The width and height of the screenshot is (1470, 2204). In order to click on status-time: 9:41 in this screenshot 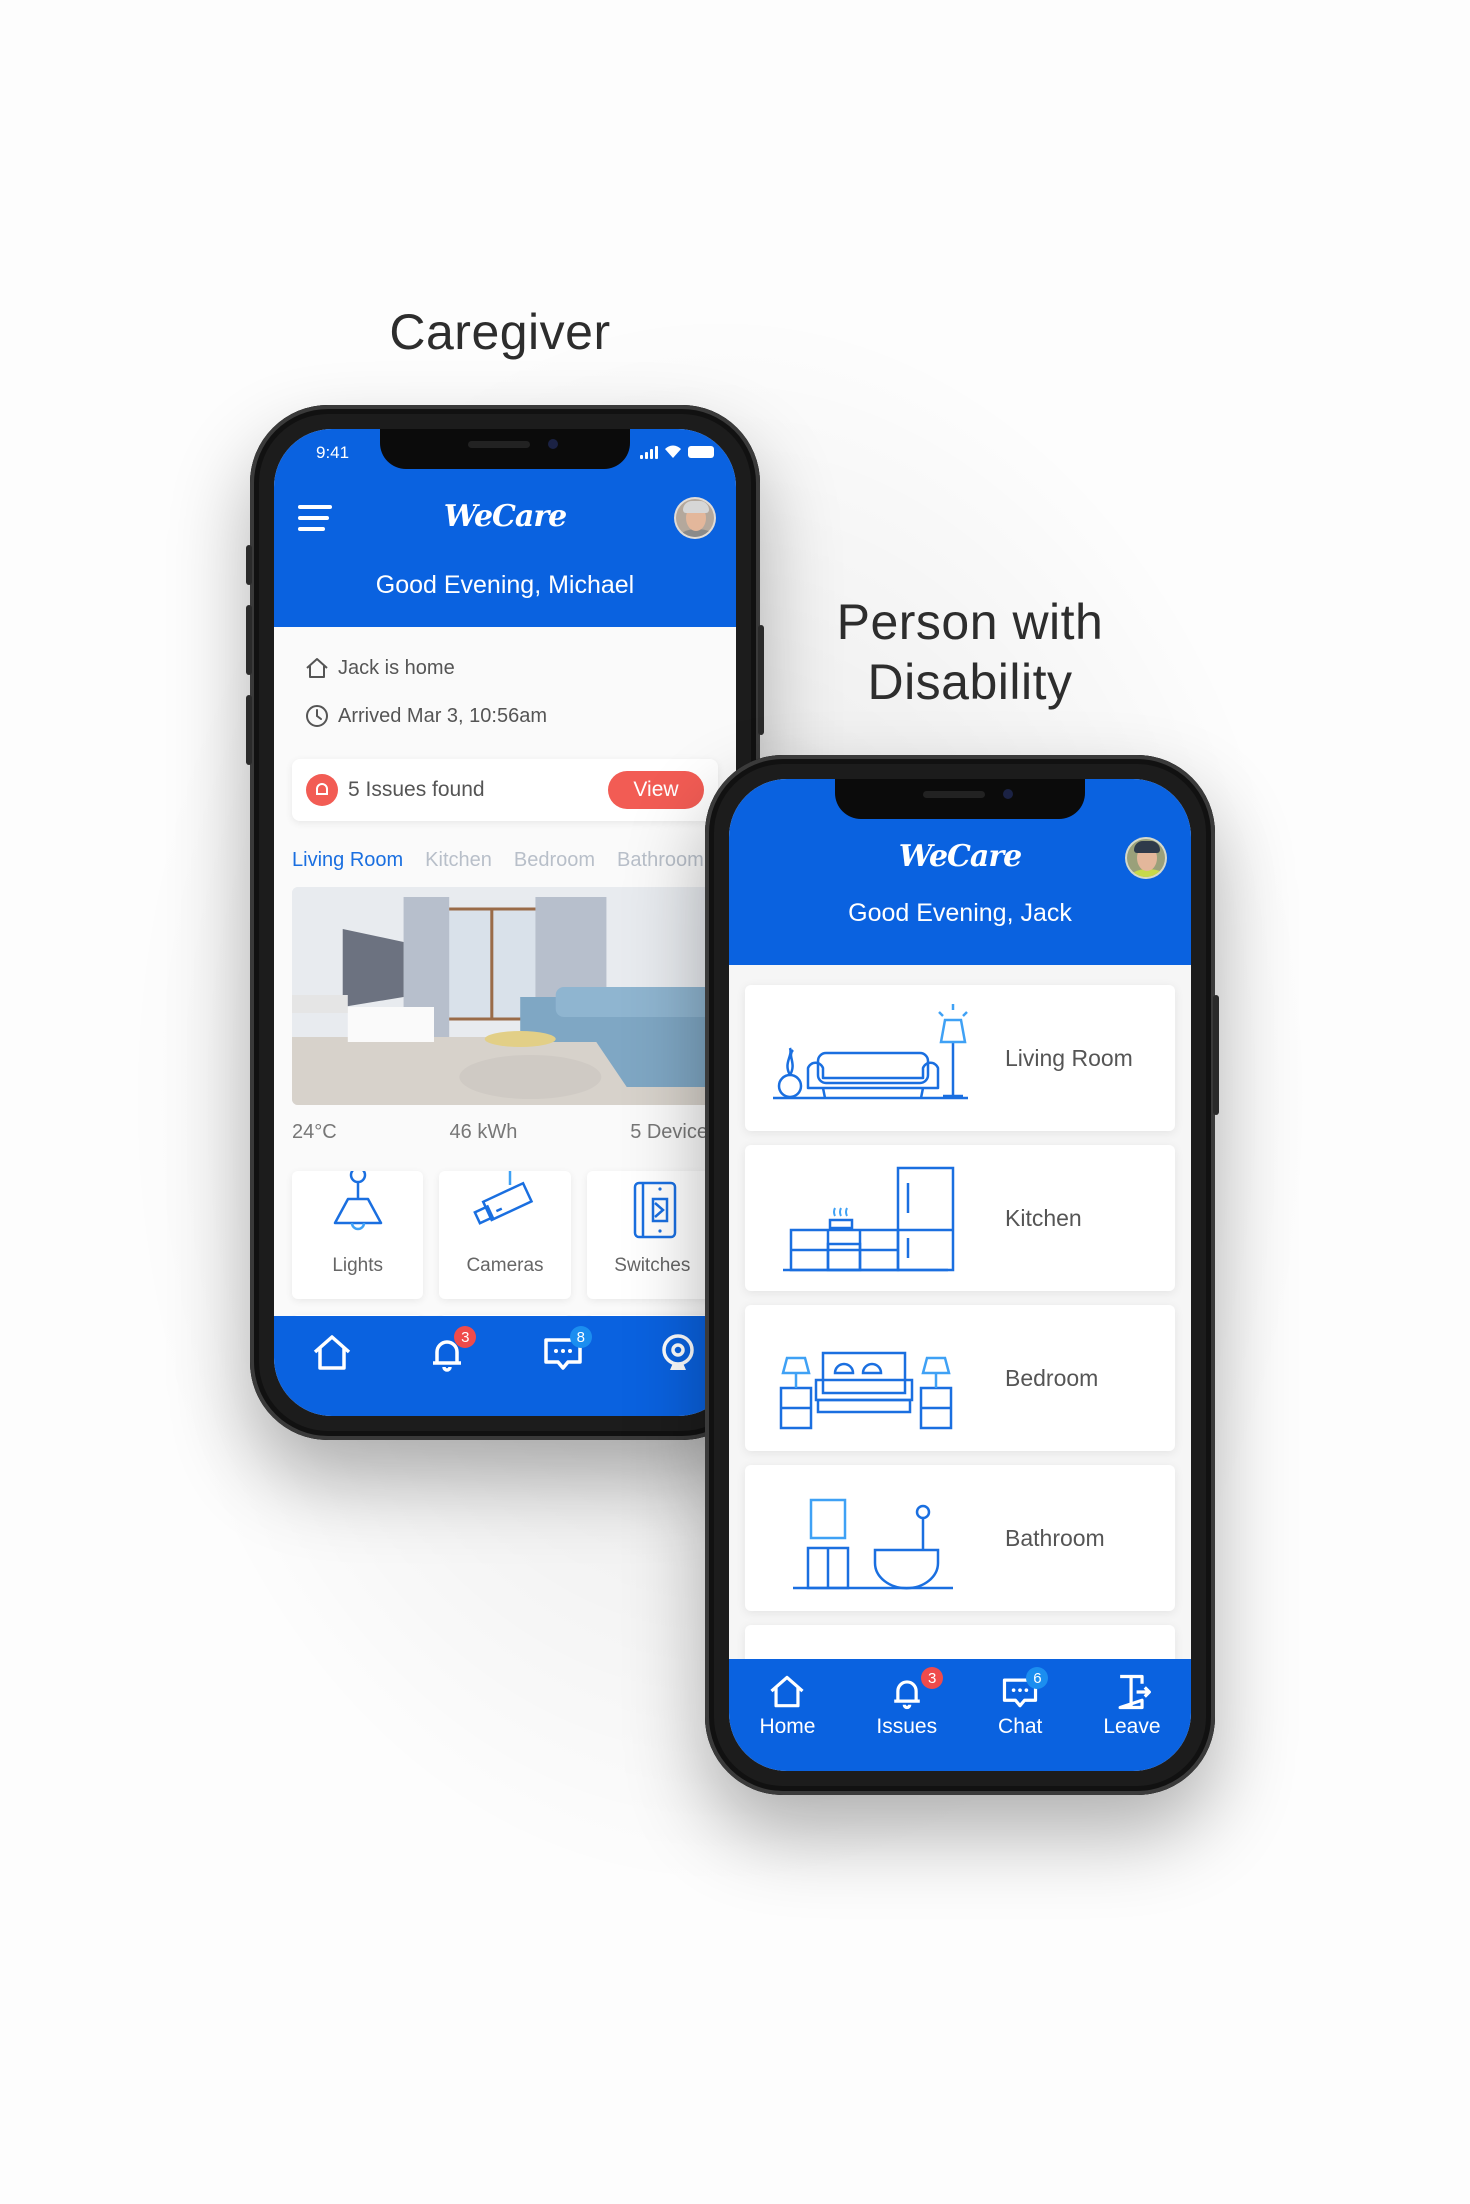, I will do `click(333, 452)`.